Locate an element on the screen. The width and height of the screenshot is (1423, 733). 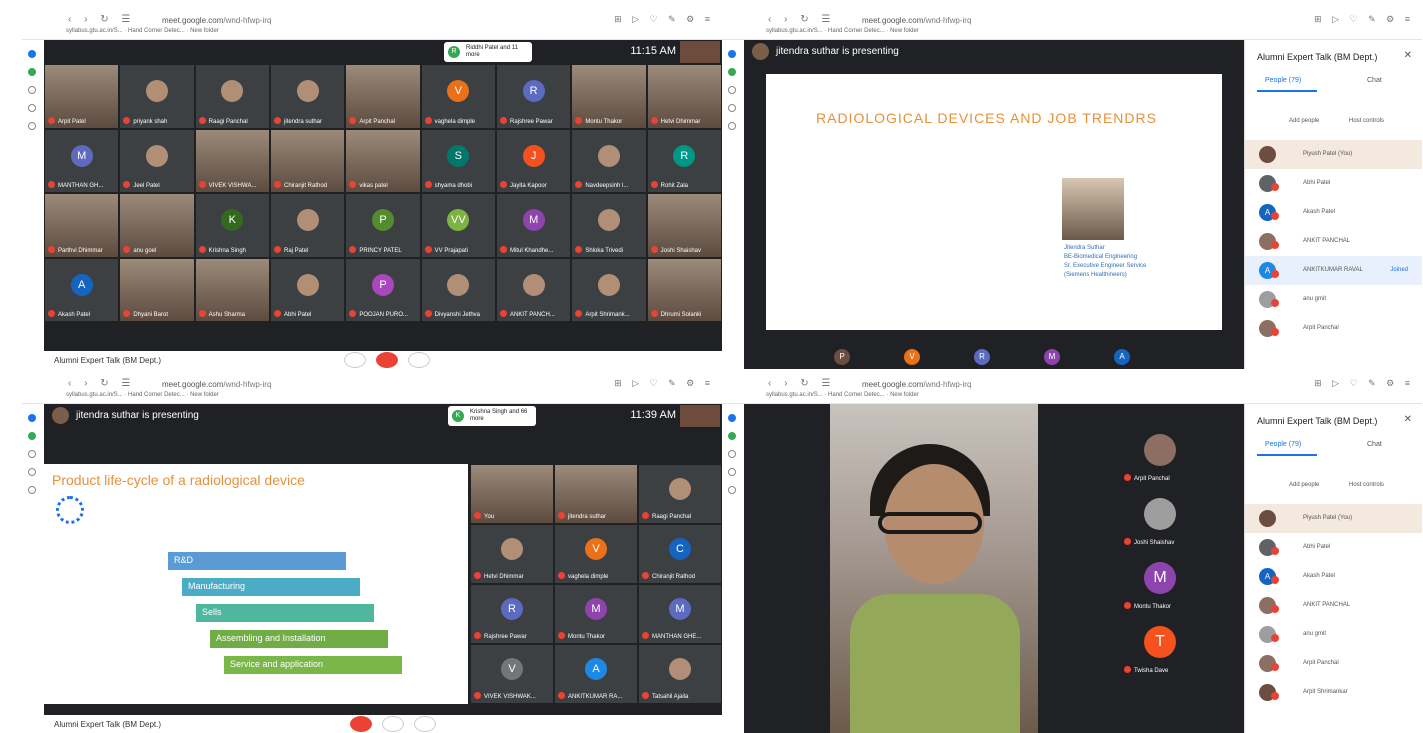
participant-tile: Arpit Patel is located at coordinates (82, 96).